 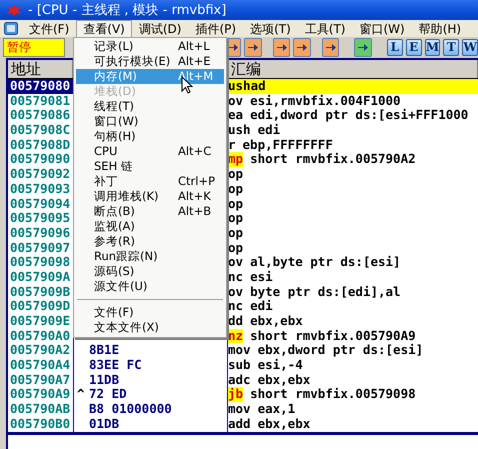 What do you see at coordinates (11, 28) in the screenshot?
I see `app-icon` at bounding box center [11, 28].